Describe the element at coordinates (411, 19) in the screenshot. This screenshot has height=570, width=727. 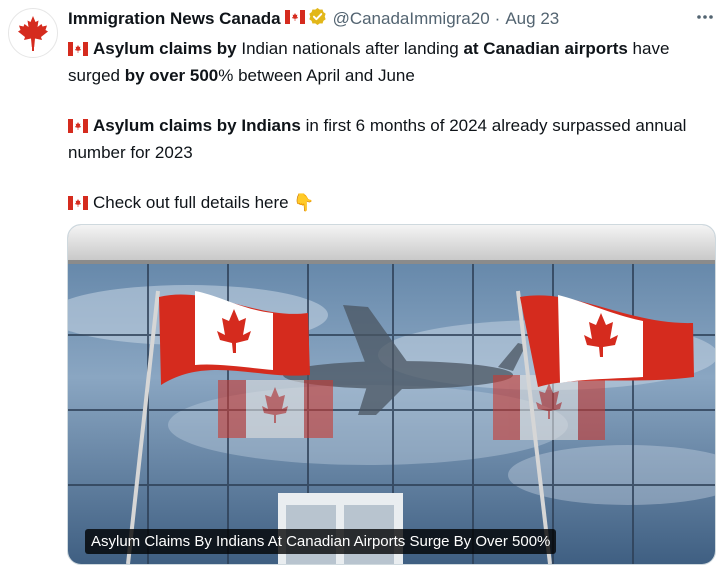
I see `author-handle: @CanadaImmigra20` at that location.